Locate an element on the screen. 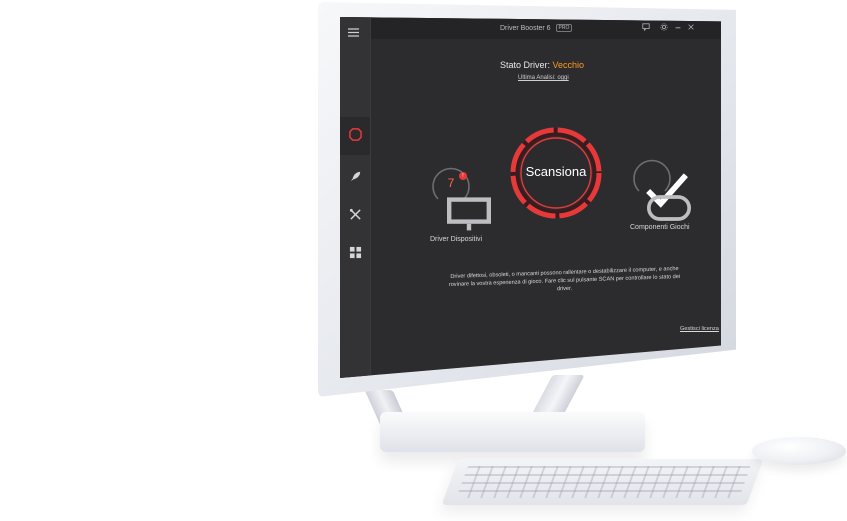 This screenshot has height=521, width=847. tools-icon is located at coordinates (355, 216).